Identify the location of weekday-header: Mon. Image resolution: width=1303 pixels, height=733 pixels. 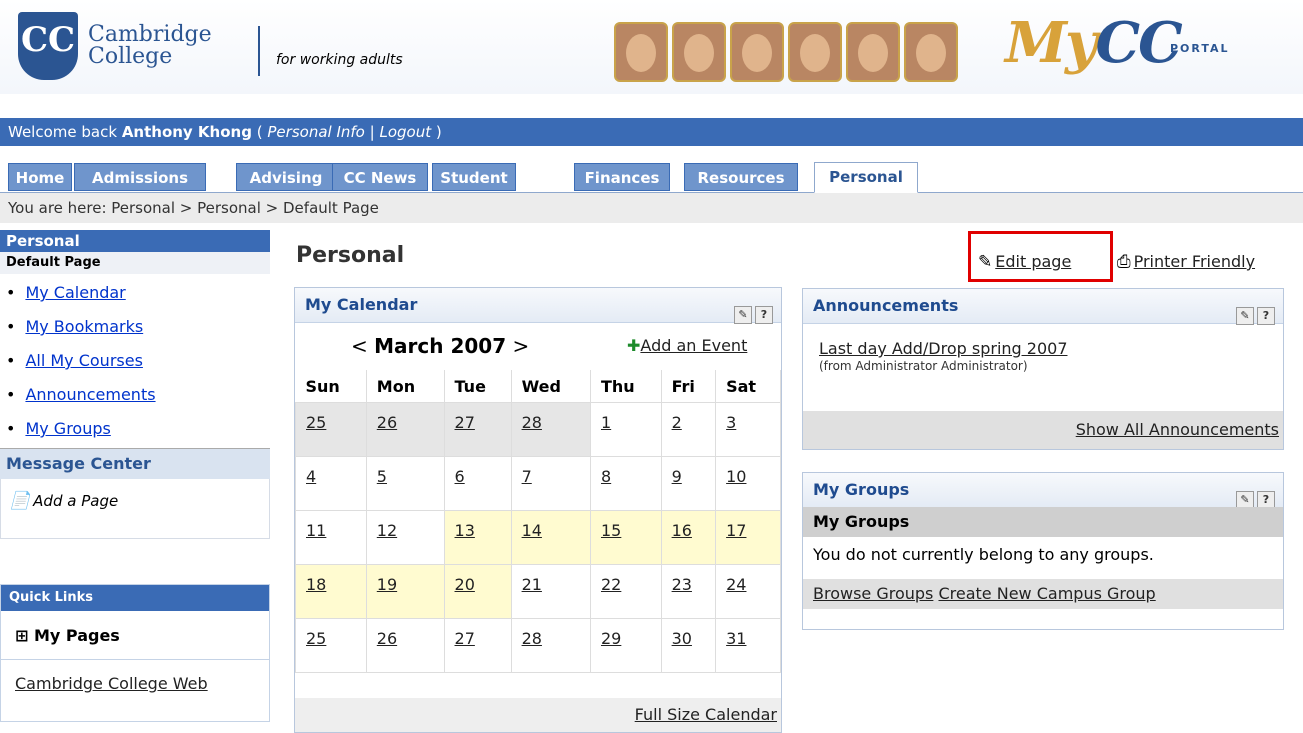
(405, 386).